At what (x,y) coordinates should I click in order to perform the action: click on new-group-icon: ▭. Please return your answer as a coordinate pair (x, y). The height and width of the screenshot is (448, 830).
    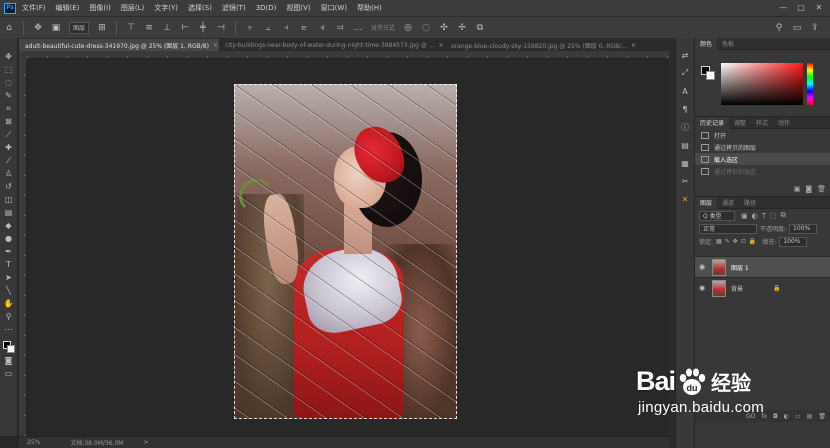
    Looking at the image, I should click on (798, 416).